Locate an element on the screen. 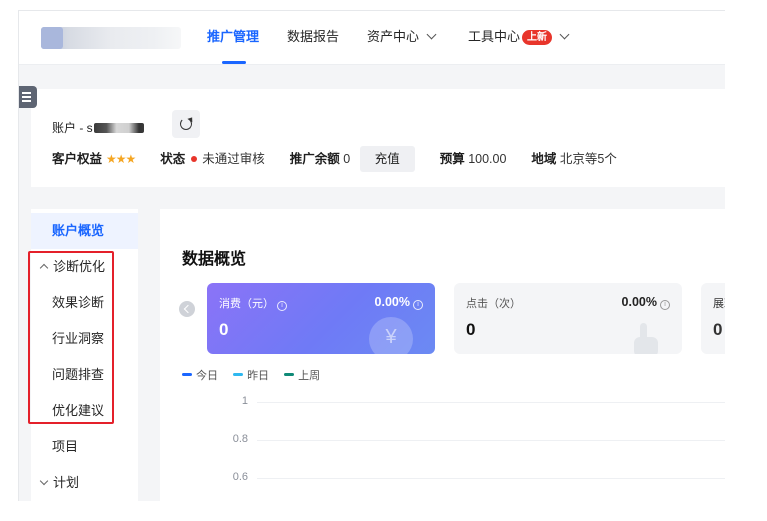  rights-label: 客户权益 is located at coordinates (77, 159).